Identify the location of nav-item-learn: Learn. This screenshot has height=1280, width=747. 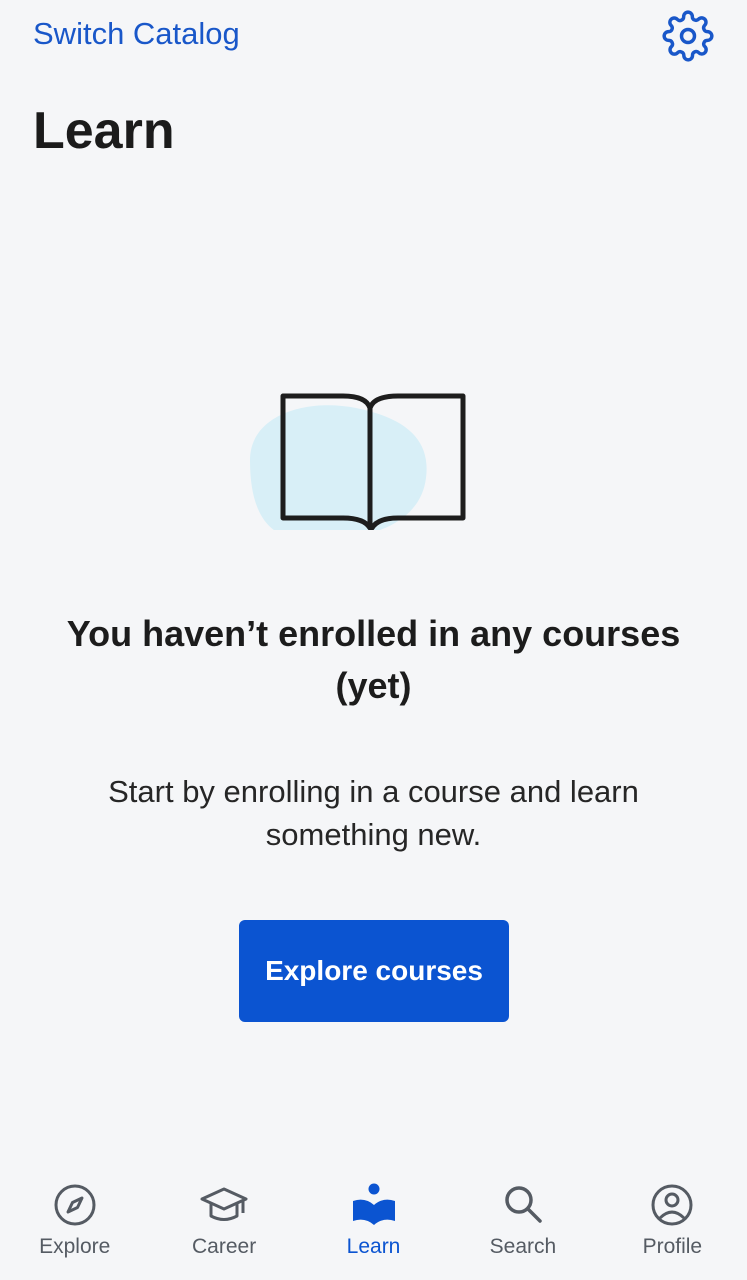
(373, 1230).